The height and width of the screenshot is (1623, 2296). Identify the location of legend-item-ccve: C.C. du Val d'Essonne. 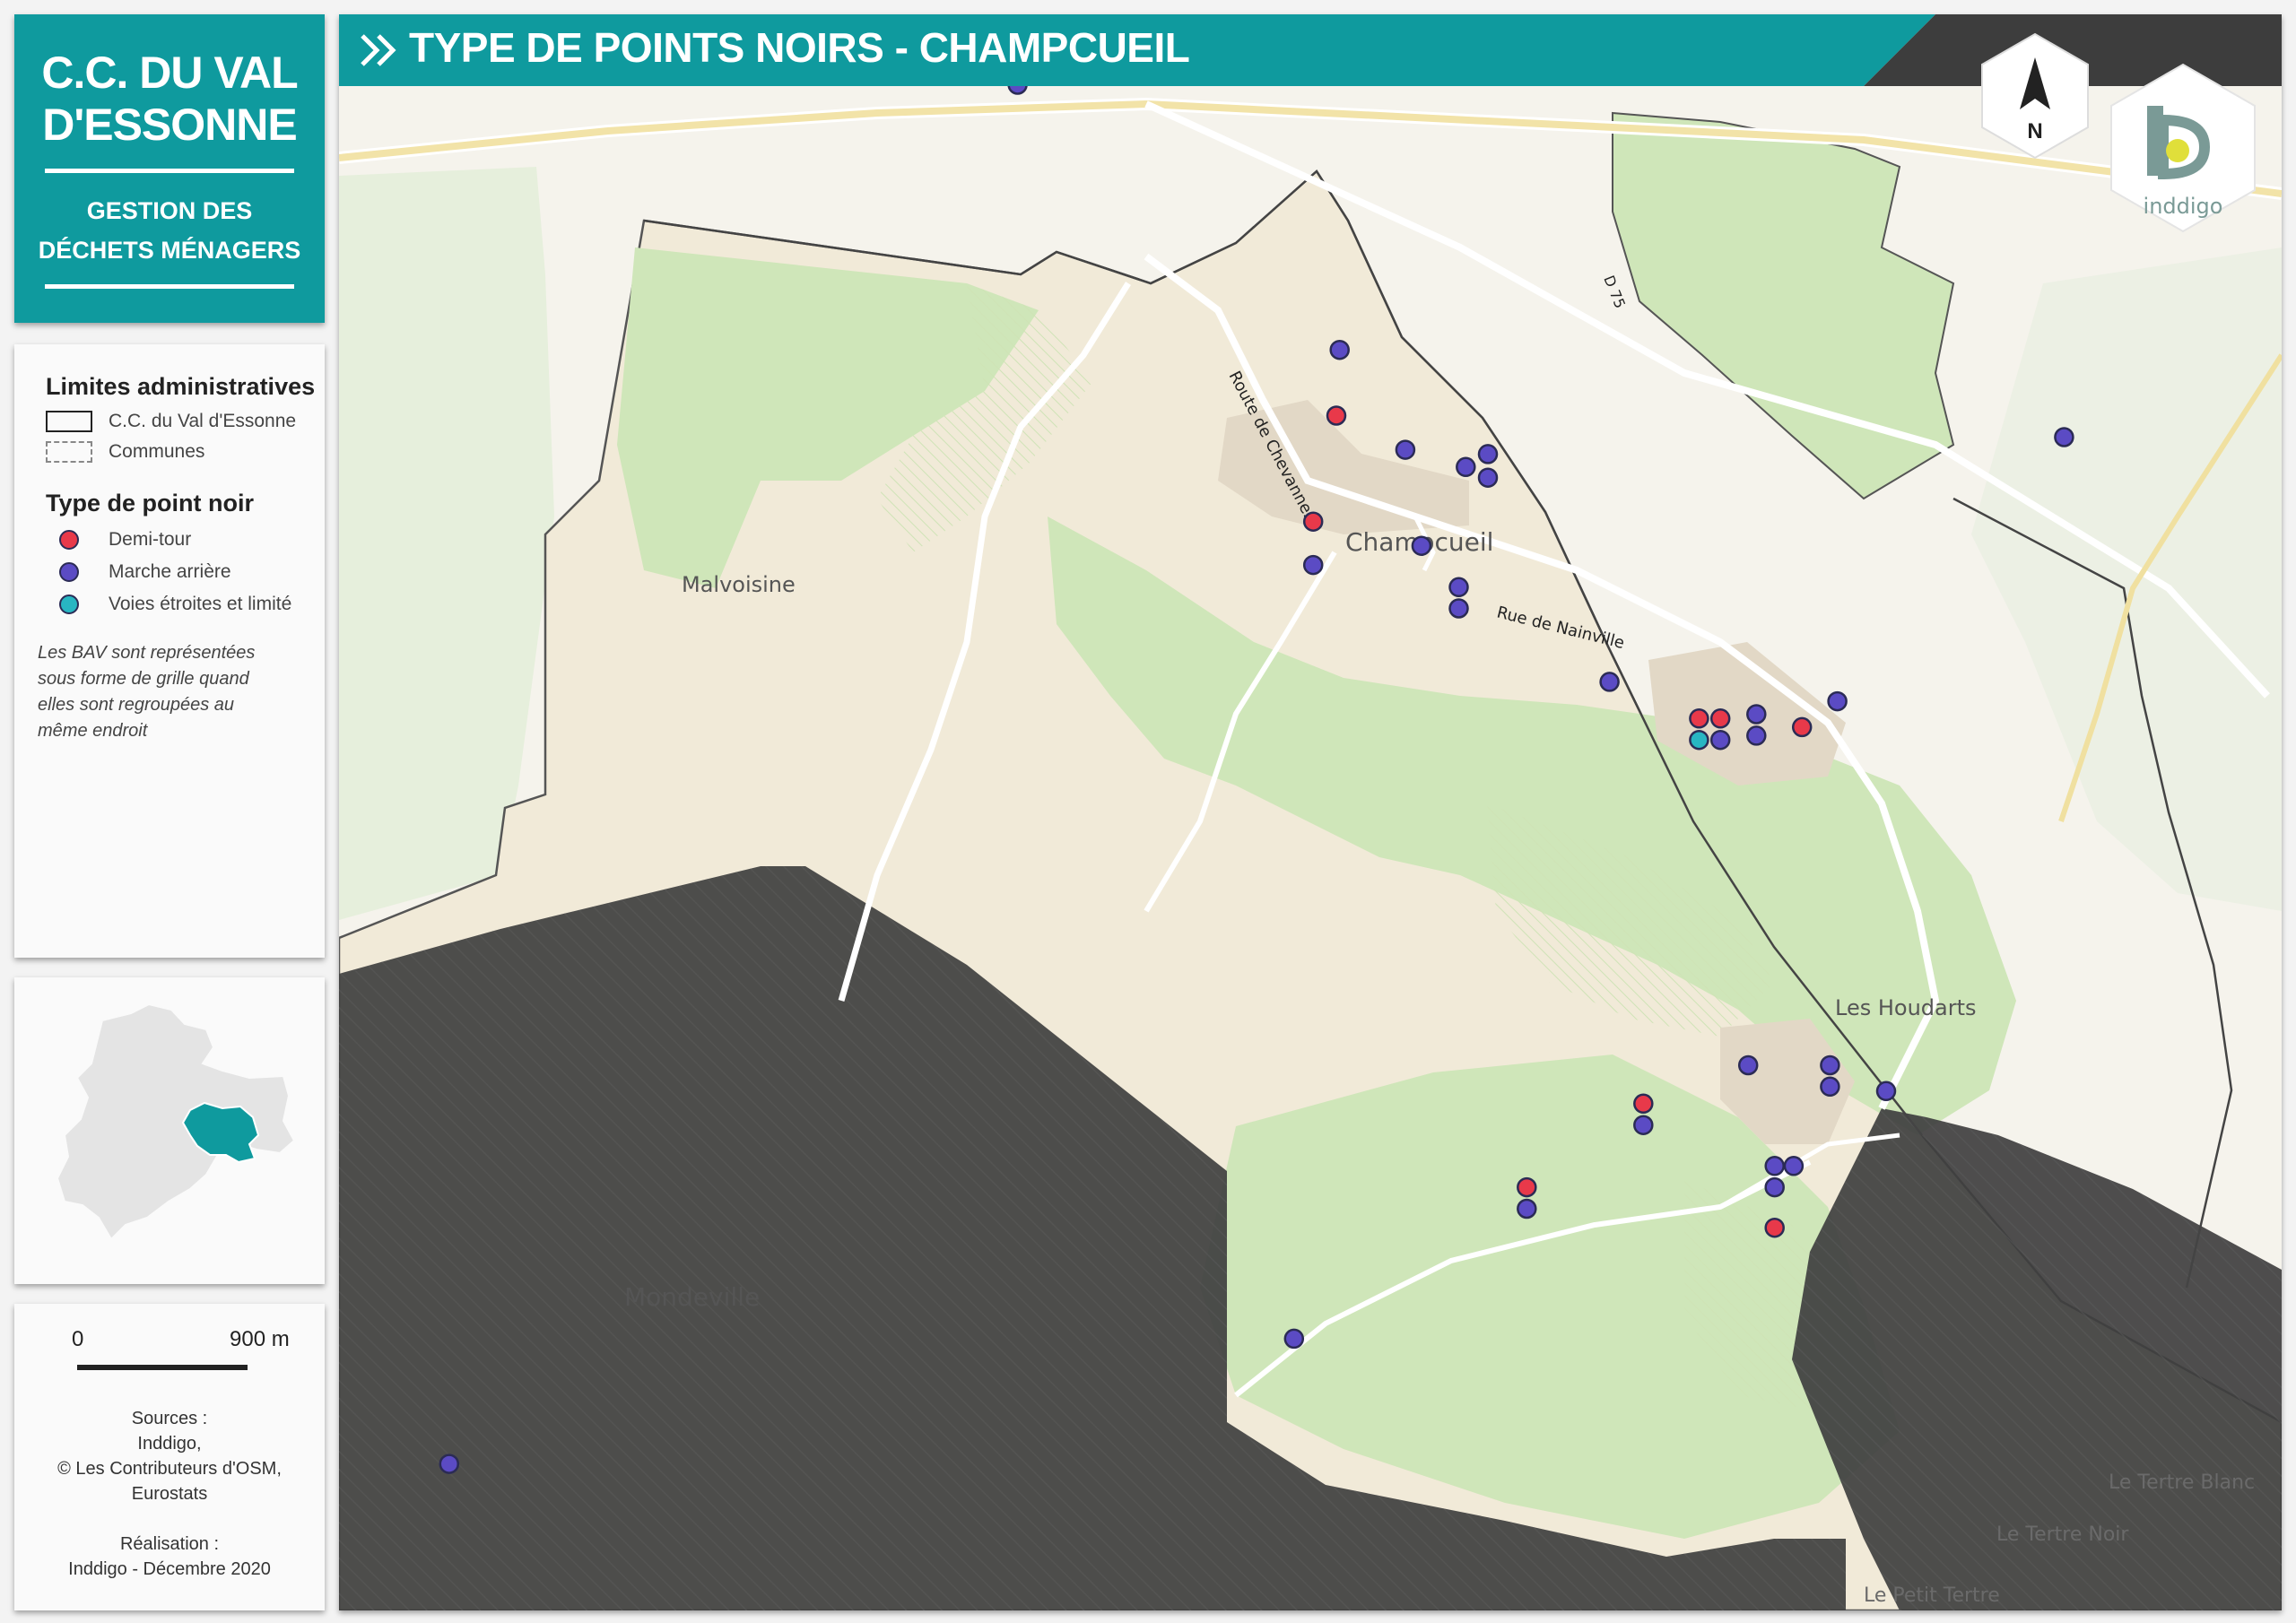
(171, 421).